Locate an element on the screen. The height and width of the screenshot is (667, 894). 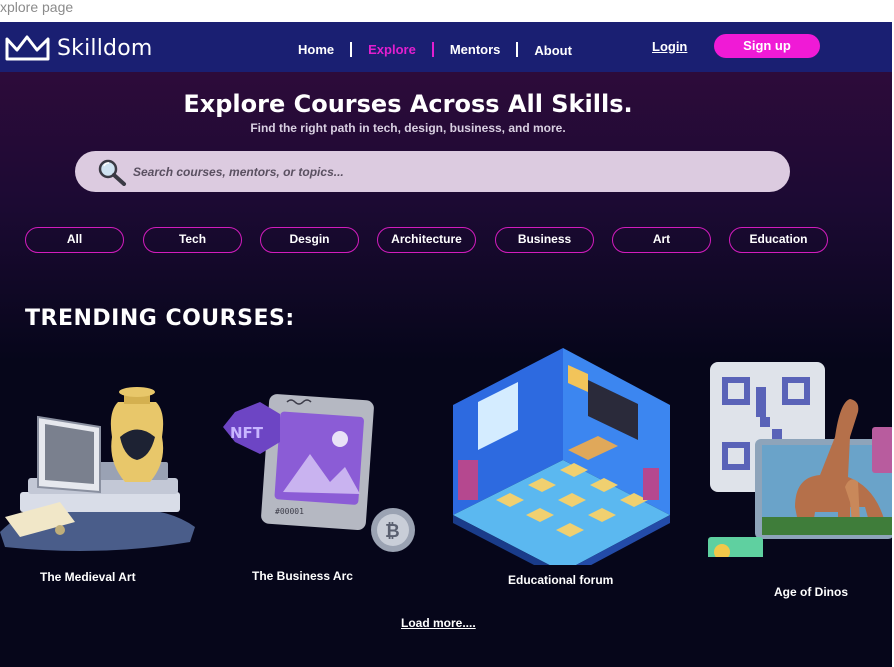
course-title: The Medieval Art is located at coordinates (88, 577).